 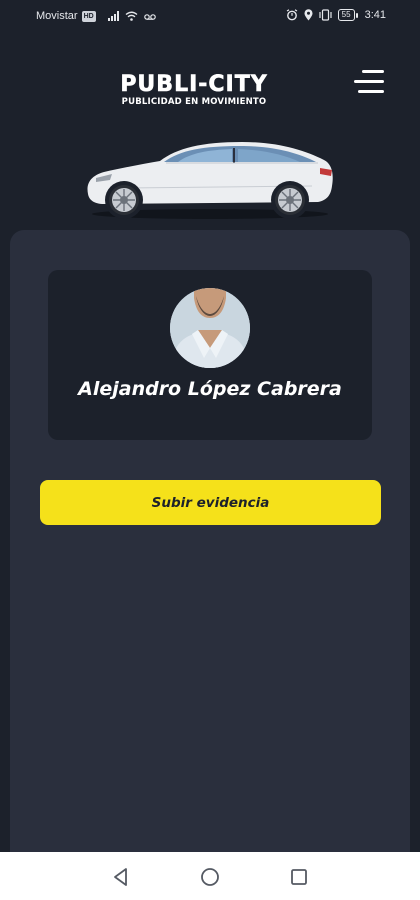 I want to click on profile-photo, so click(x=210, y=328).